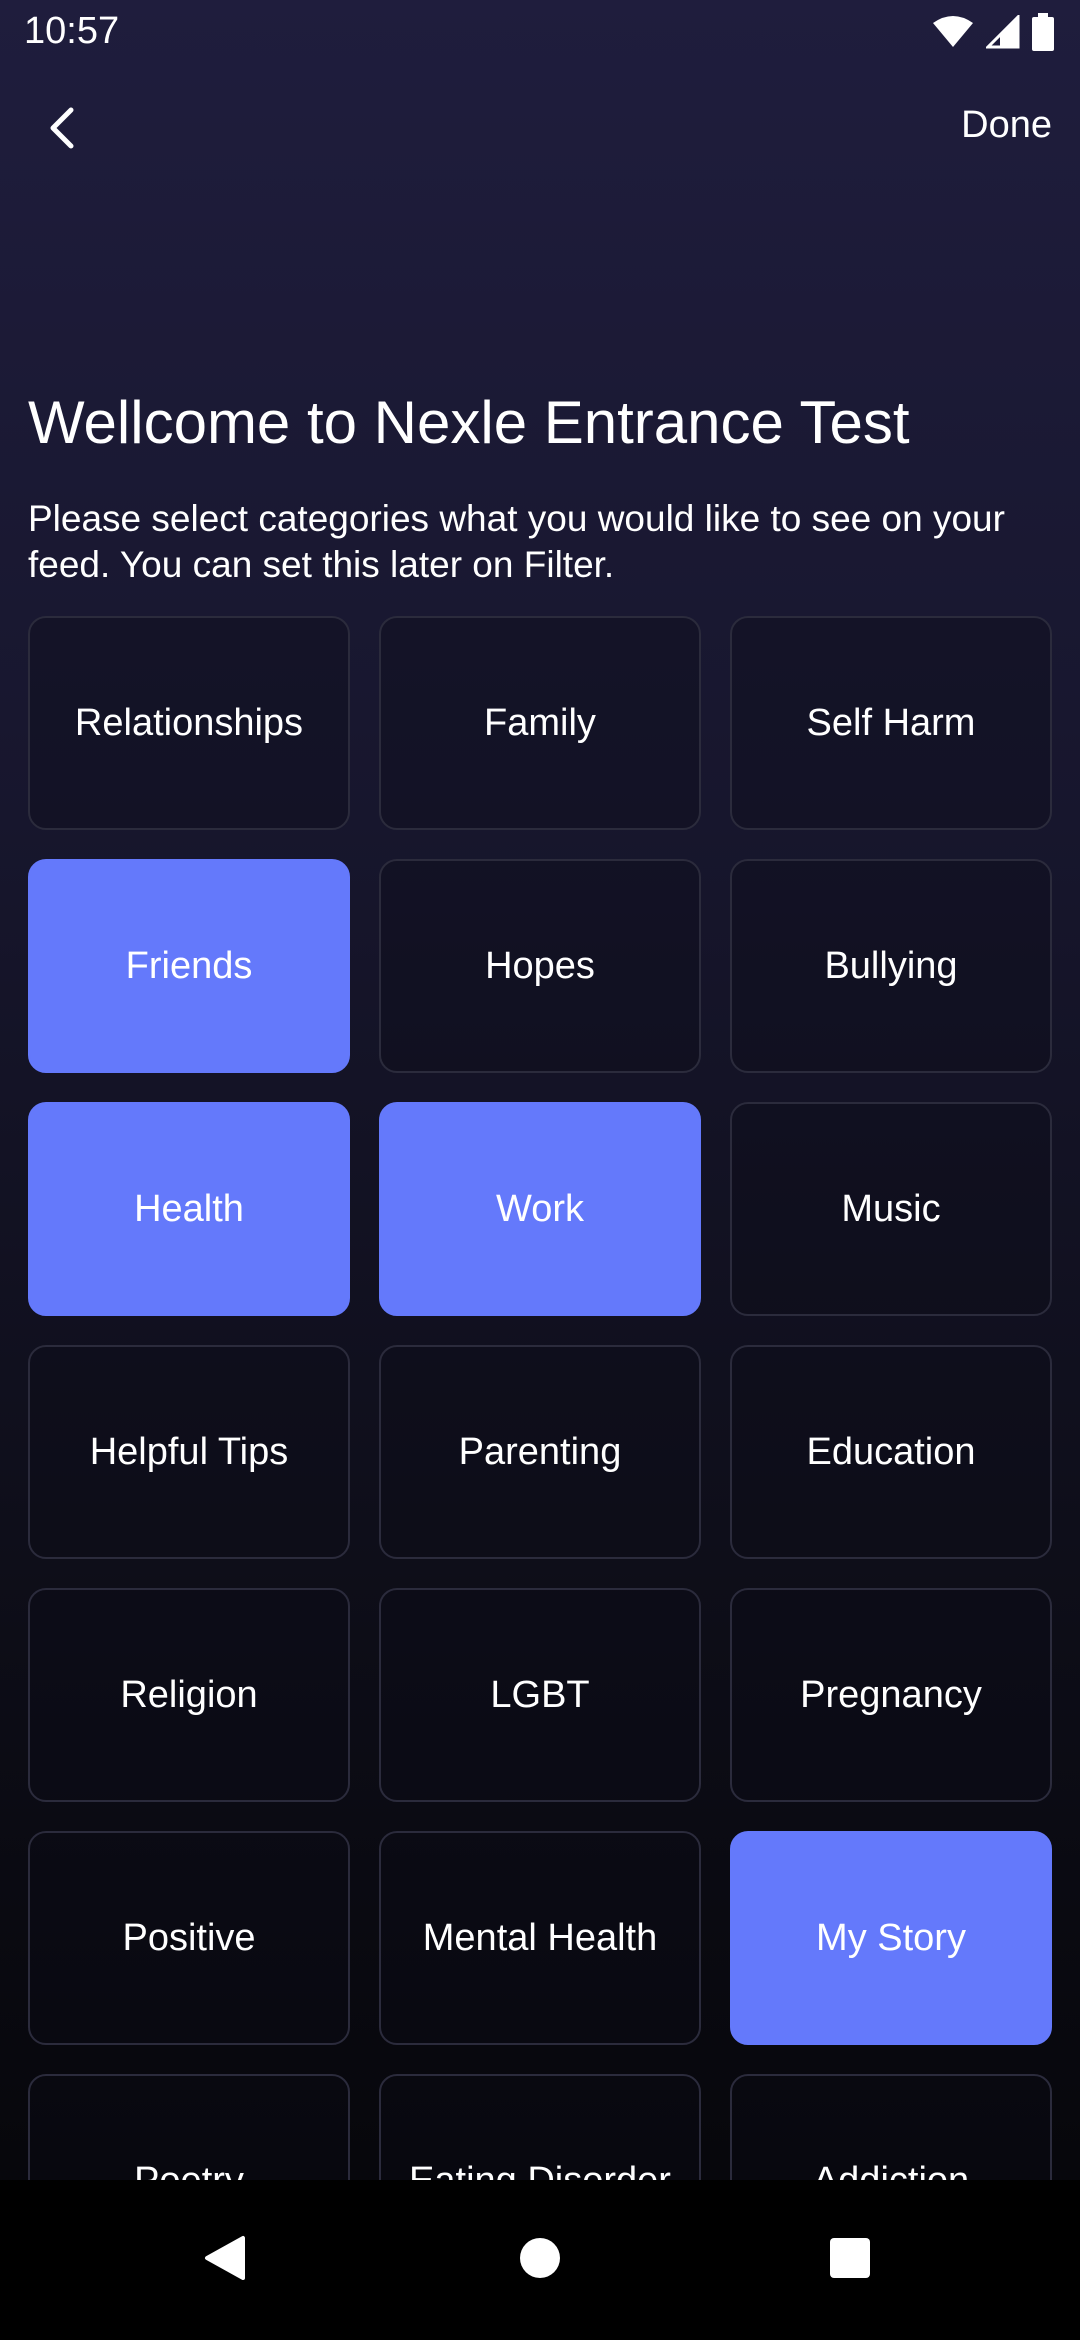 Image resolution: width=1080 pixels, height=2340 pixels. Describe the element at coordinates (540, 2127) in the screenshot. I see `category-tile-eating-disorder: Eating Disorder` at that location.